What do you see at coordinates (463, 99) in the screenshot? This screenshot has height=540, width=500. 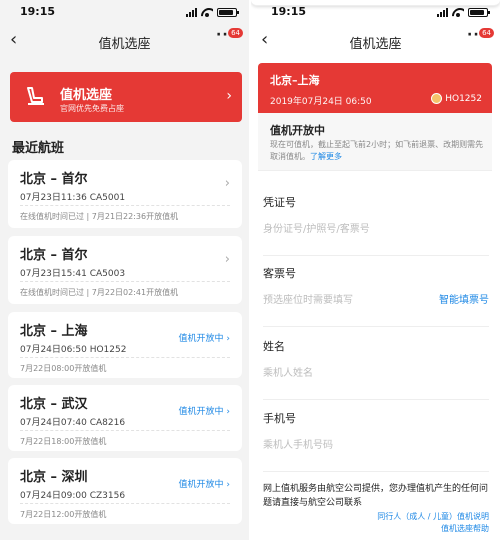 I see `flight-number: HO1252` at bounding box center [463, 99].